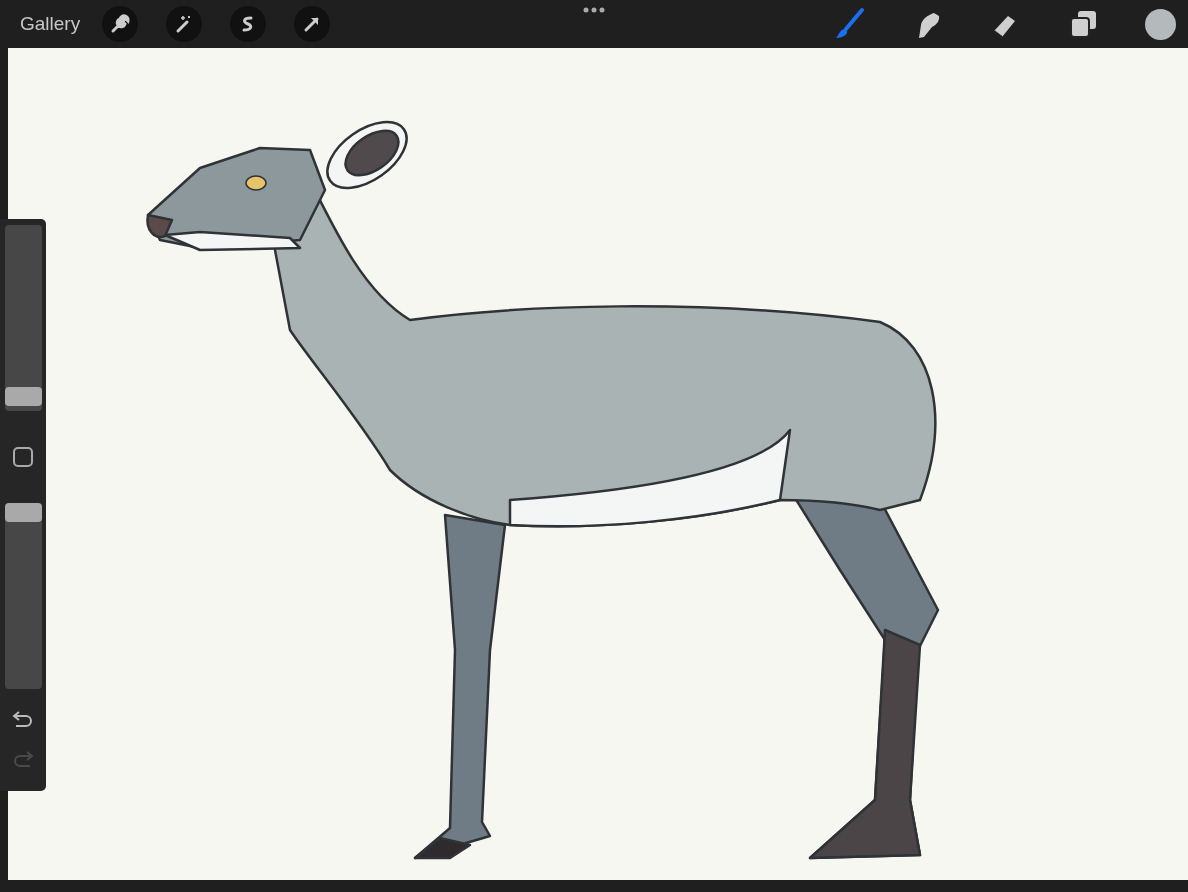 This screenshot has width=1188, height=892. What do you see at coordinates (23, 719) in the screenshot?
I see `undo-icon` at bounding box center [23, 719].